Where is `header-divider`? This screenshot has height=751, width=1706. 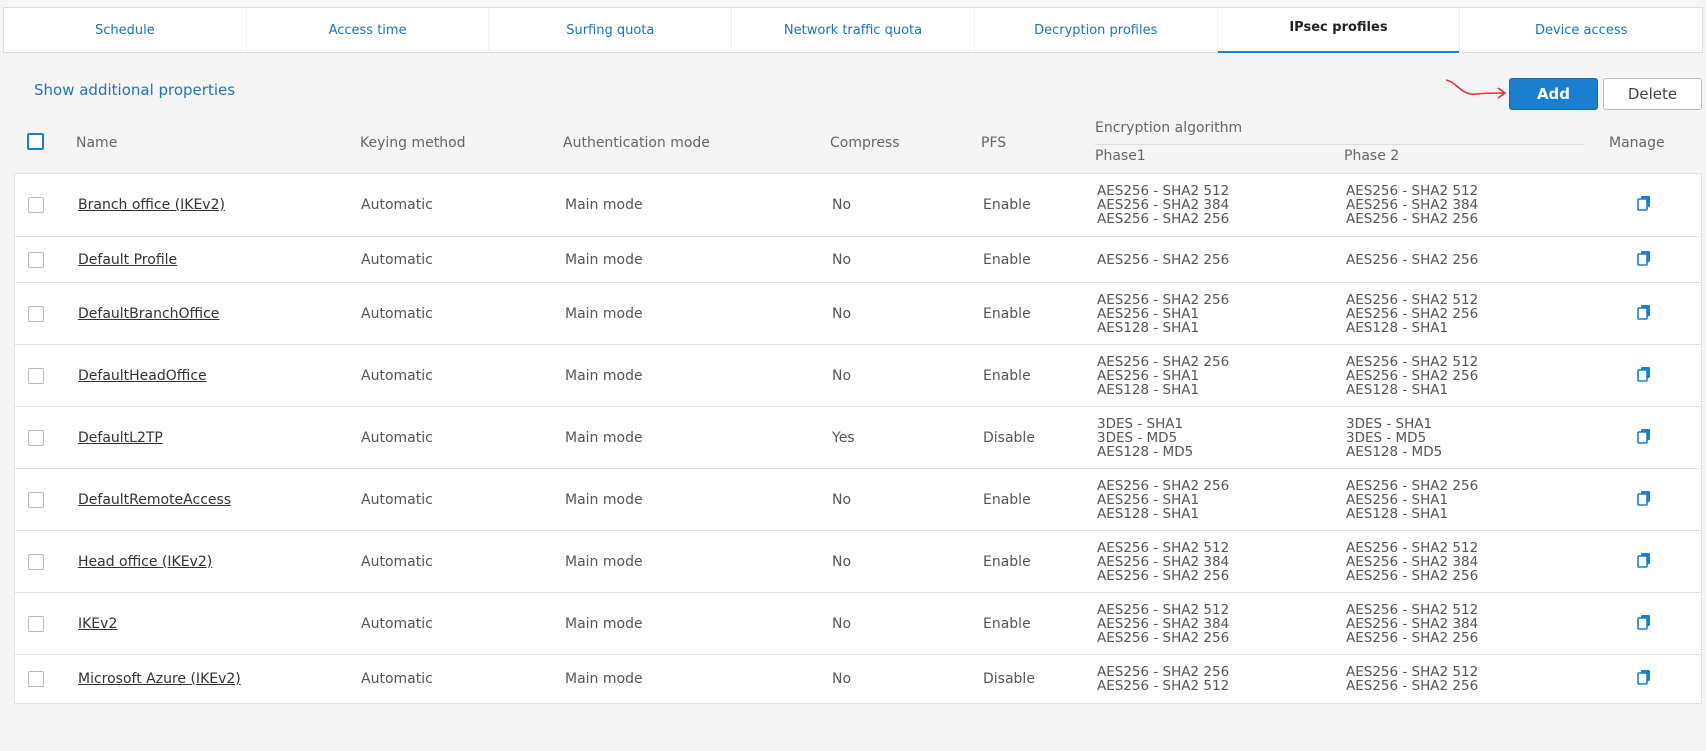
header-divider is located at coordinates (1339, 144).